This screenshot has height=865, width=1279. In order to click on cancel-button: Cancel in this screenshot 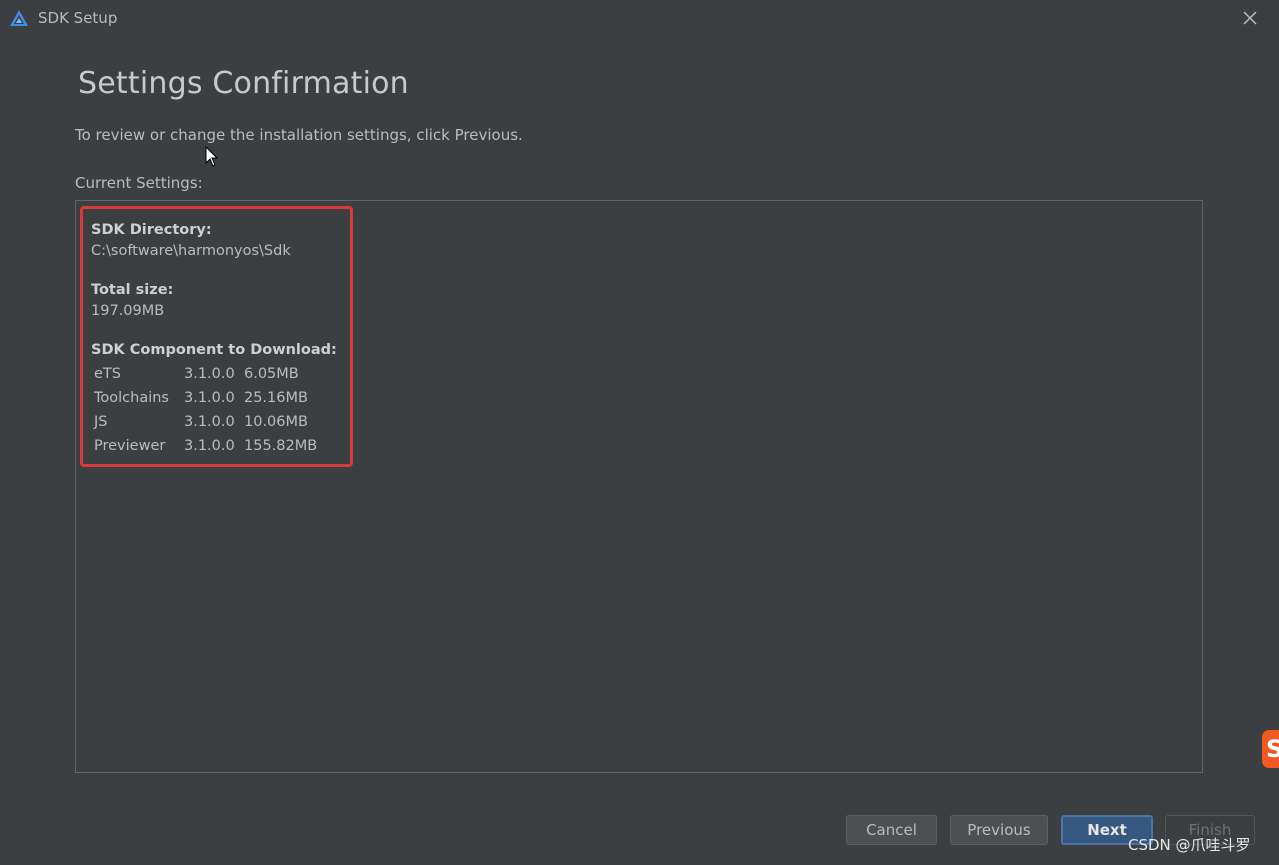, I will do `click(891, 830)`.